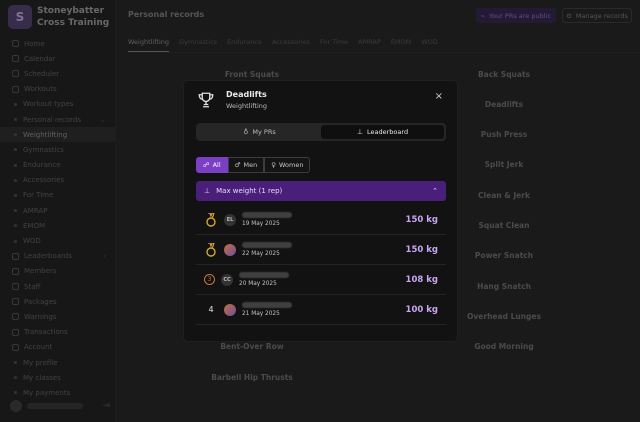 Image resolution: width=640 pixels, height=422 pixels. What do you see at coordinates (273, 165) in the screenshot?
I see `female-icon: ♀` at bounding box center [273, 165].